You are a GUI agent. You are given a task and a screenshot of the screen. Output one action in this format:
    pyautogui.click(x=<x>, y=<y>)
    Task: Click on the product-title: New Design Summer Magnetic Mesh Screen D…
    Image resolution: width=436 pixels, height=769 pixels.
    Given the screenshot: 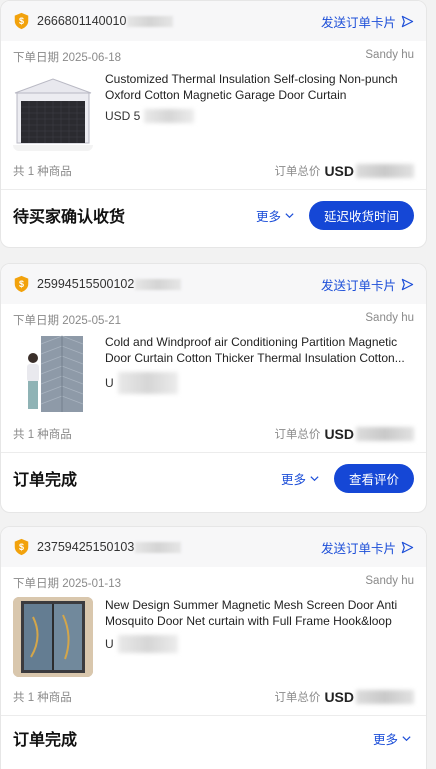 What is the action you would take?
    pyautogui.click(x=259, y=613)
    